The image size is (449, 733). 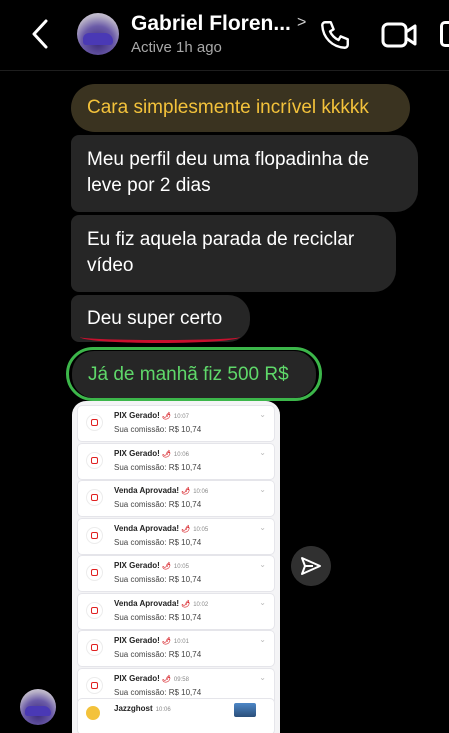 I want to click on video-camera-icon, so click(x=399, y=35).